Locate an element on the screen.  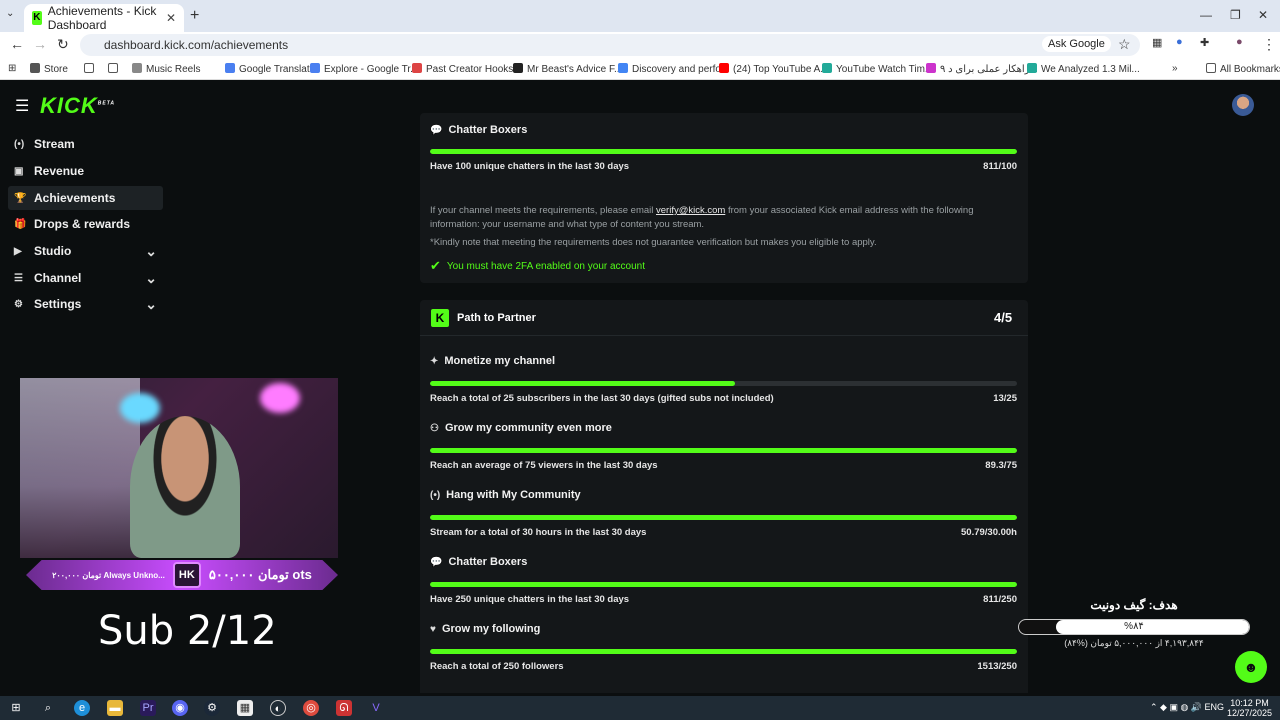
hamburger-menu-icon: ☰ is located at coordinates (22, 106).